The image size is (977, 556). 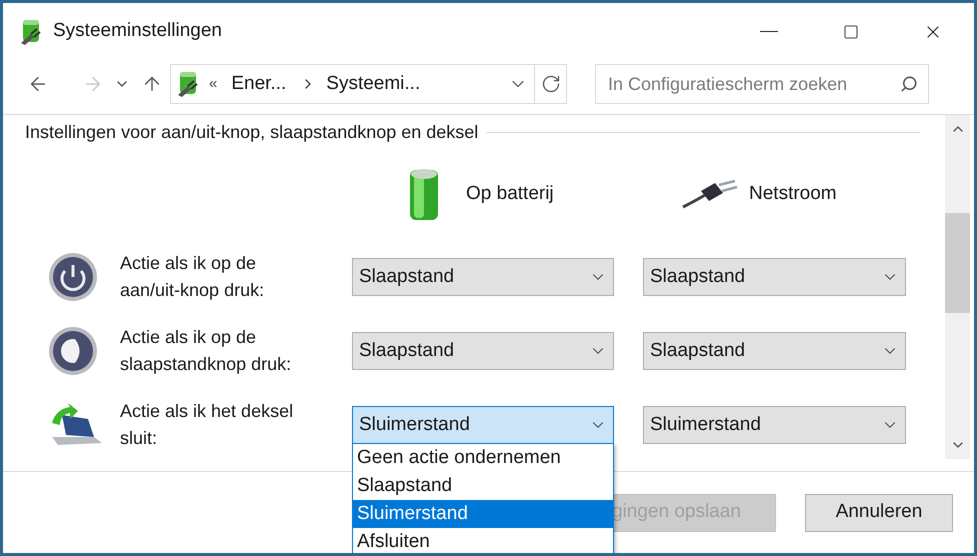 I want to click on scrollbar, so click(x=957, y=287).